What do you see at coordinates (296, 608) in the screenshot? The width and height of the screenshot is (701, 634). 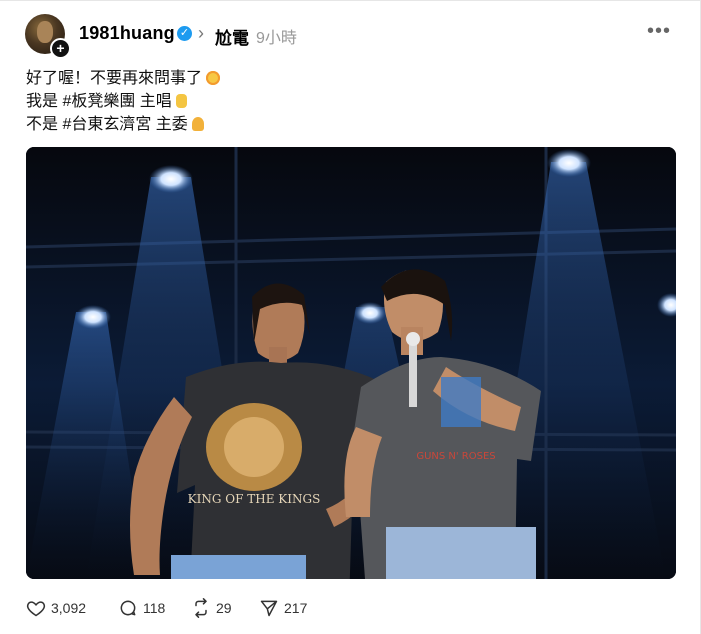 I see `share-count: 217` at bounding box center [296, 608].